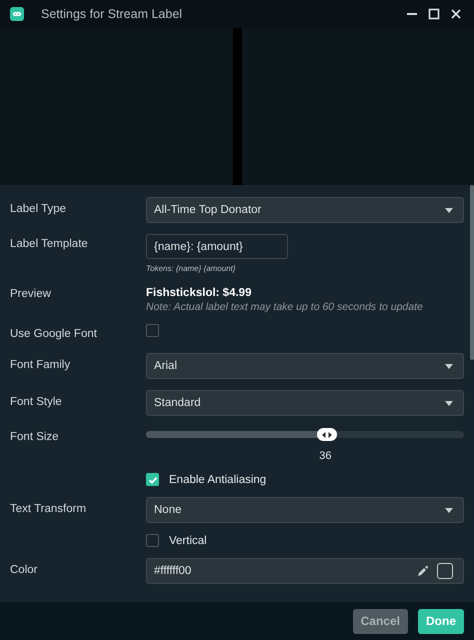 This screenshot has width=474, height=640. Describe the element at coordinates (188, 540) in the screenshot. I see `checkbox-label: Vertical` at that location.